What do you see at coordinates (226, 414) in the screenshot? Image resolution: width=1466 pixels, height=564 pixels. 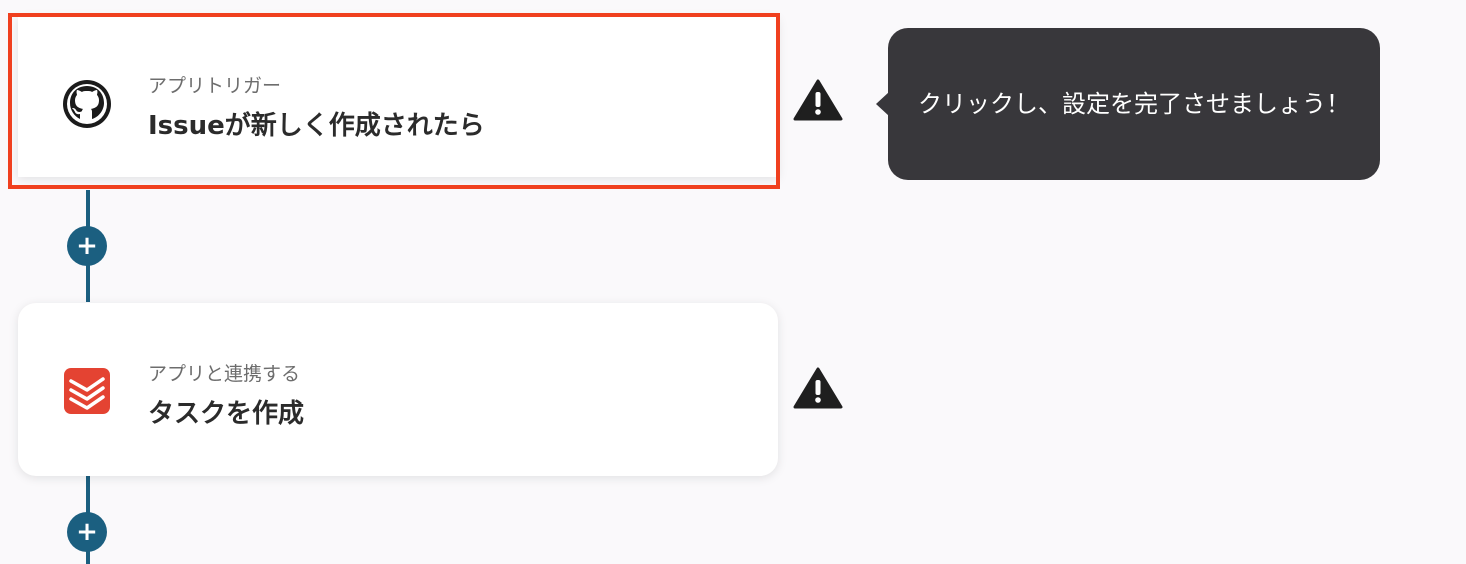 I see `step-title: タスクを作成` at bounding box center [226, 414].